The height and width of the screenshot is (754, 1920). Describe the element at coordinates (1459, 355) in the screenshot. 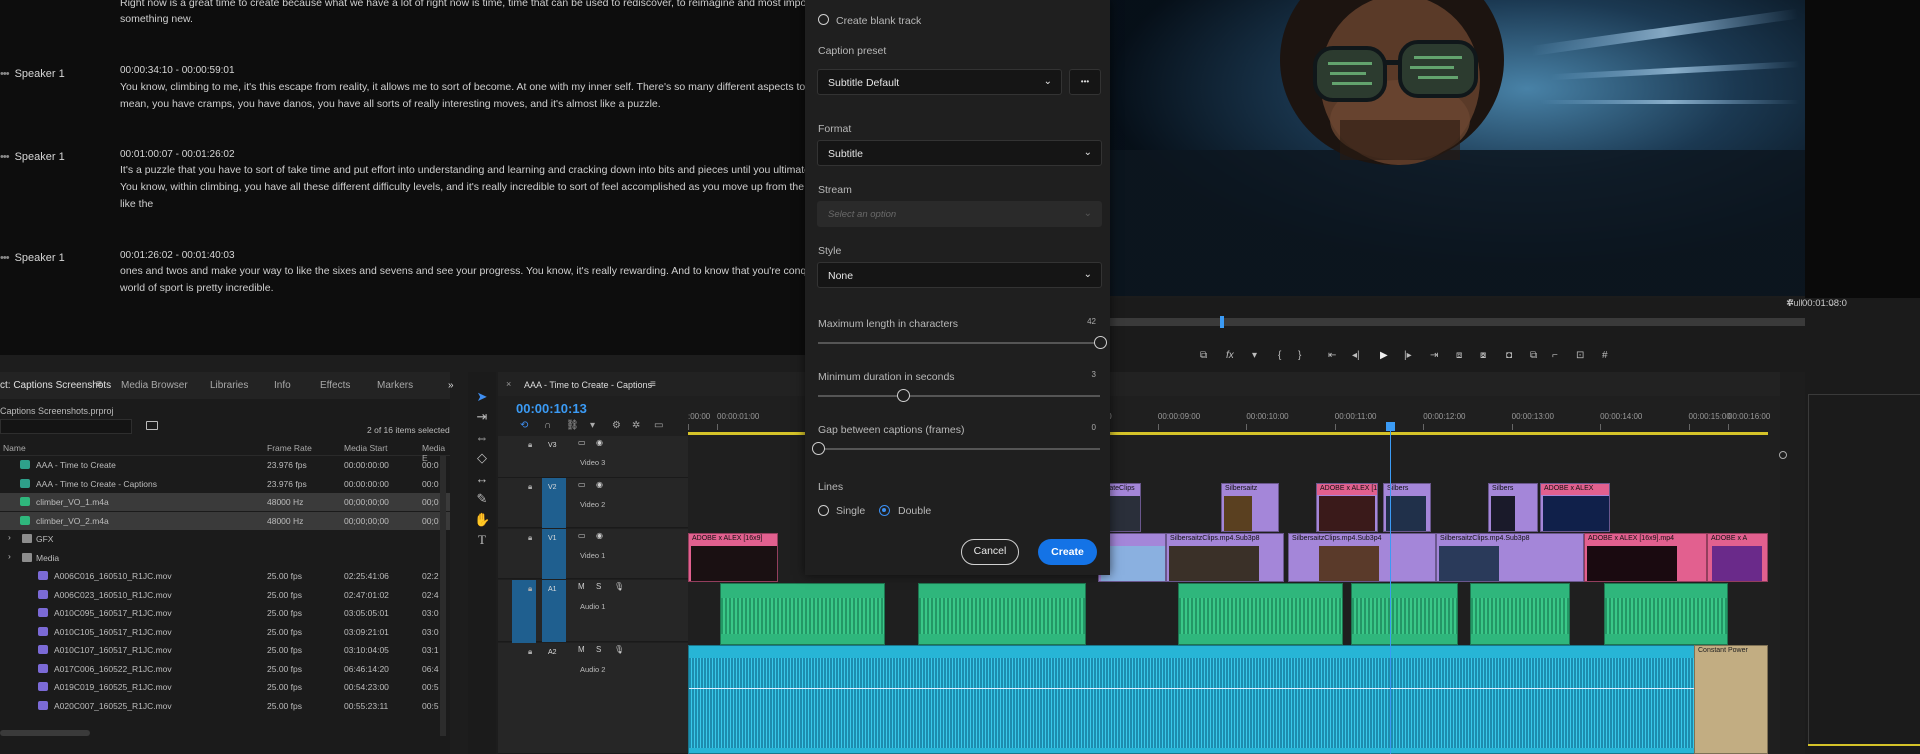

I see `insert-icon: ⧈` at that location.